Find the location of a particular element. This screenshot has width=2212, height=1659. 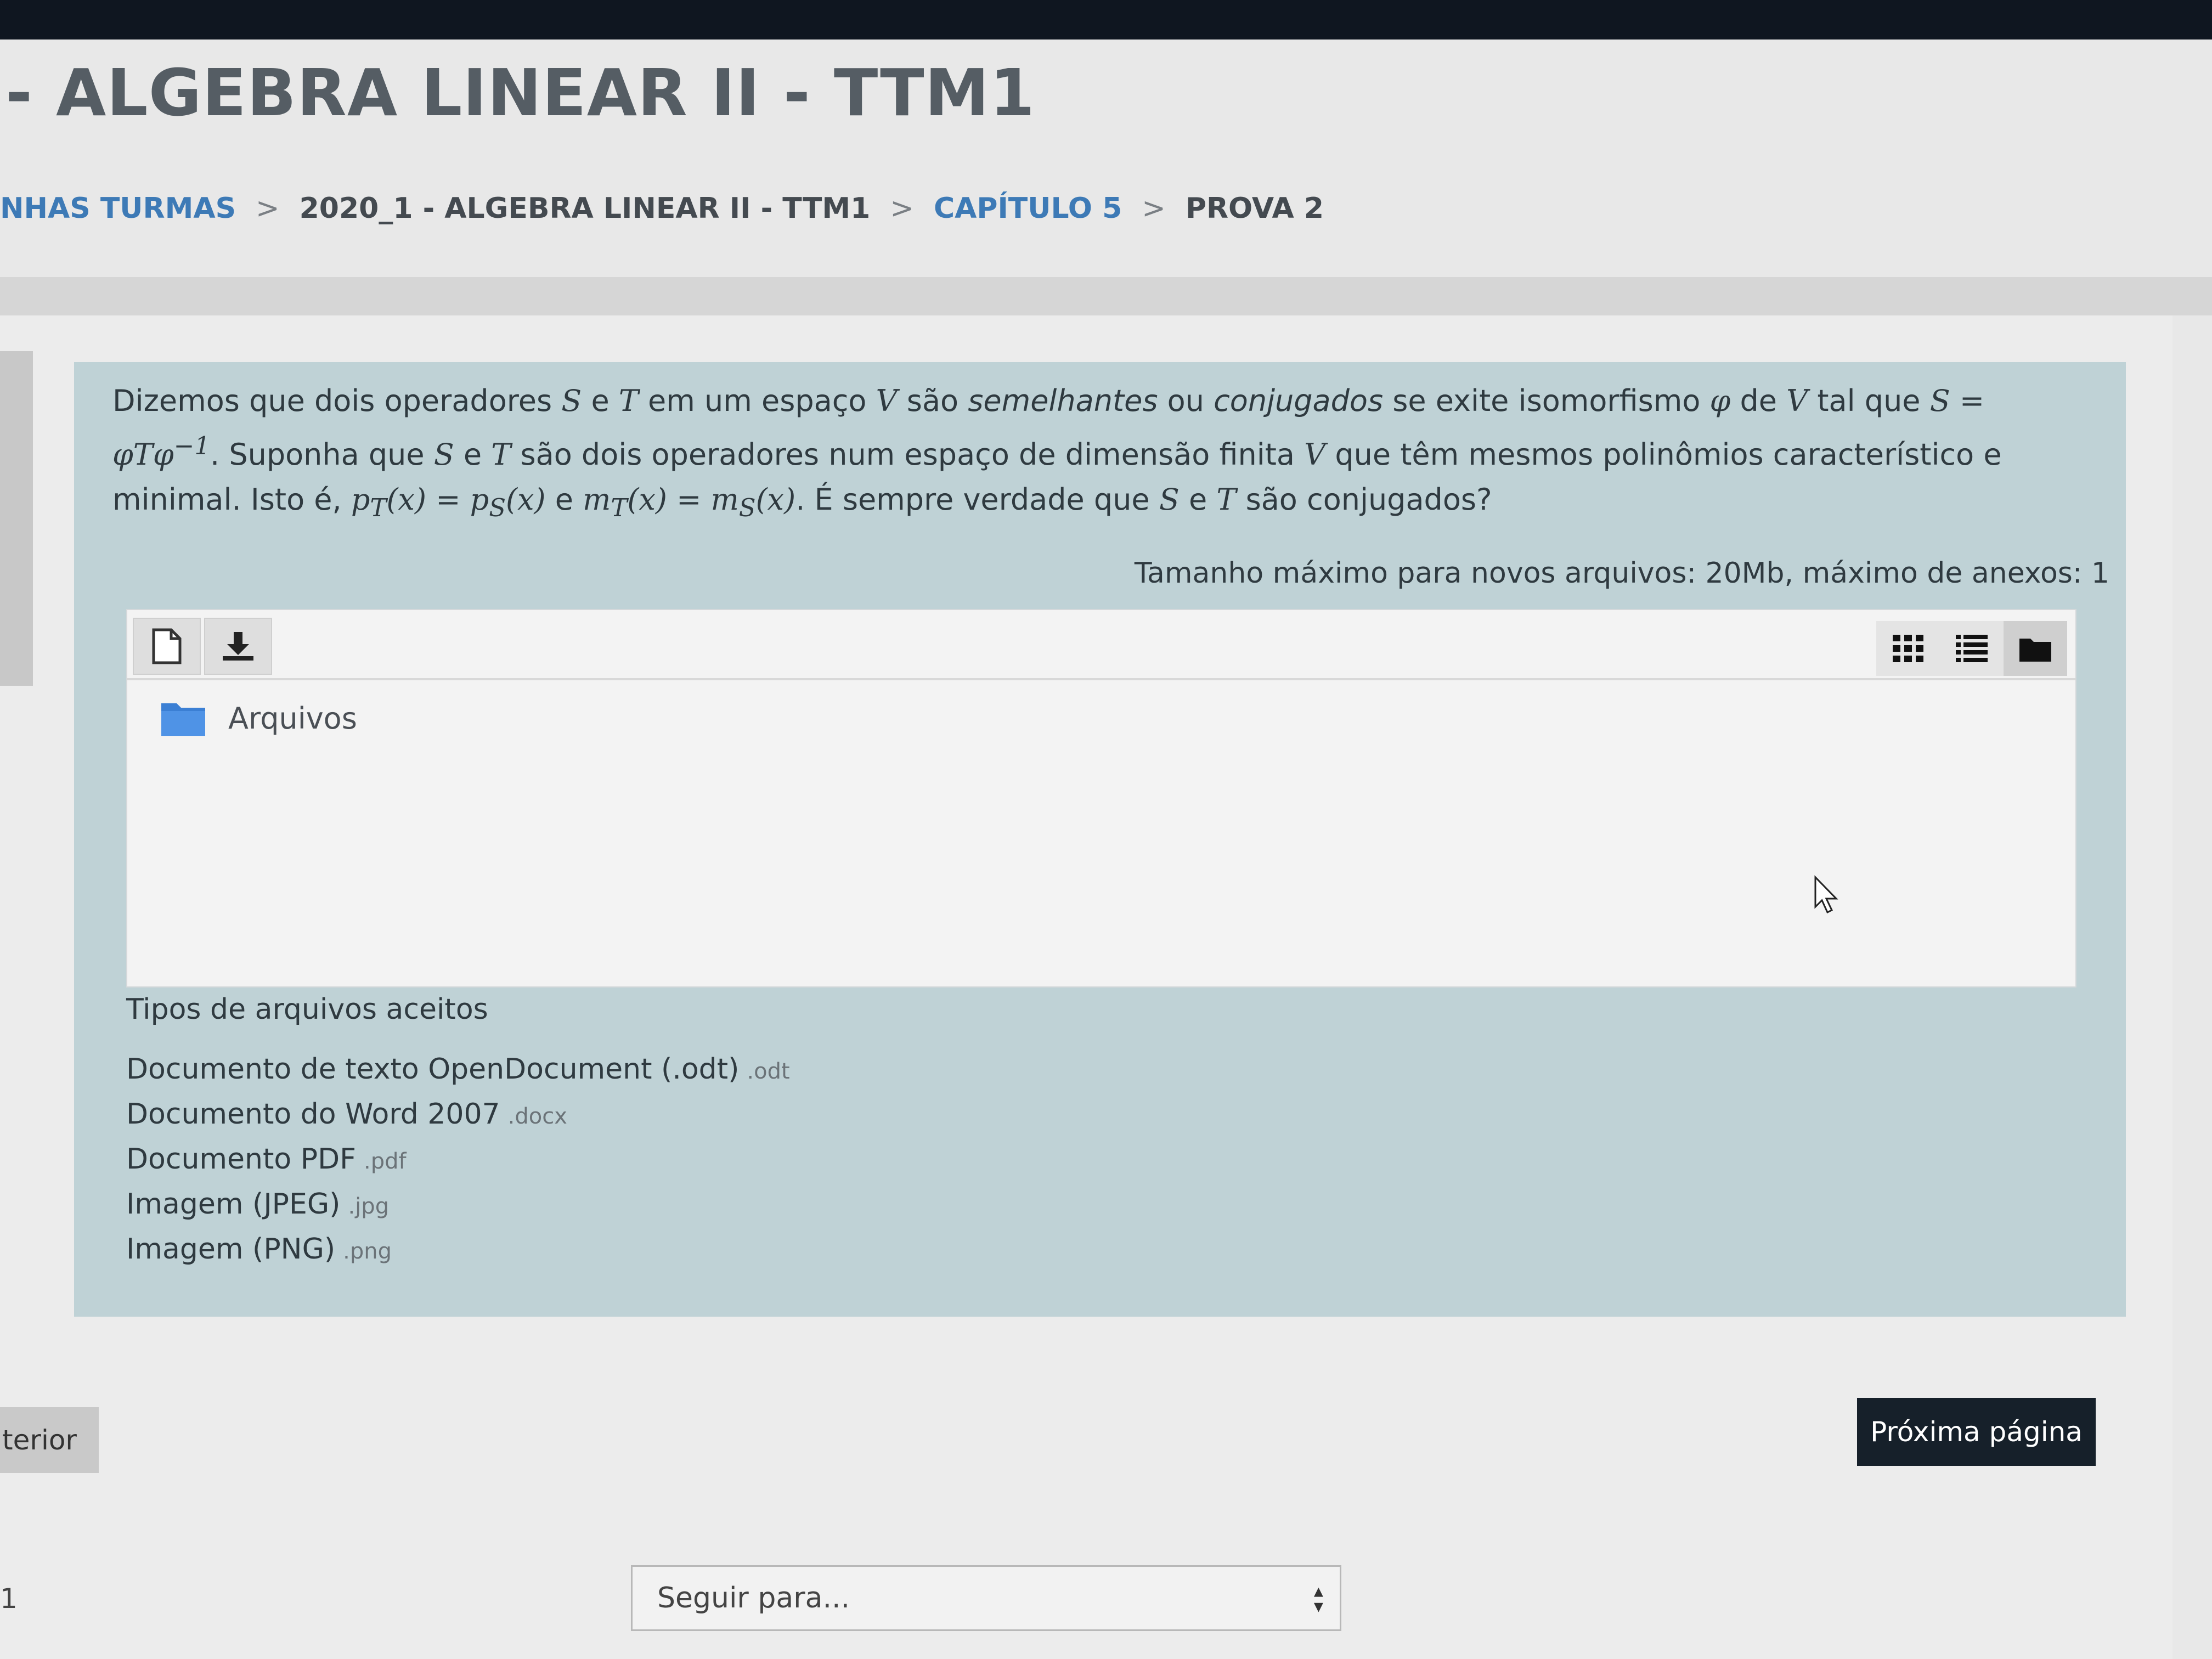

folder-label: Arquivos is located at coordinates (292, 718).